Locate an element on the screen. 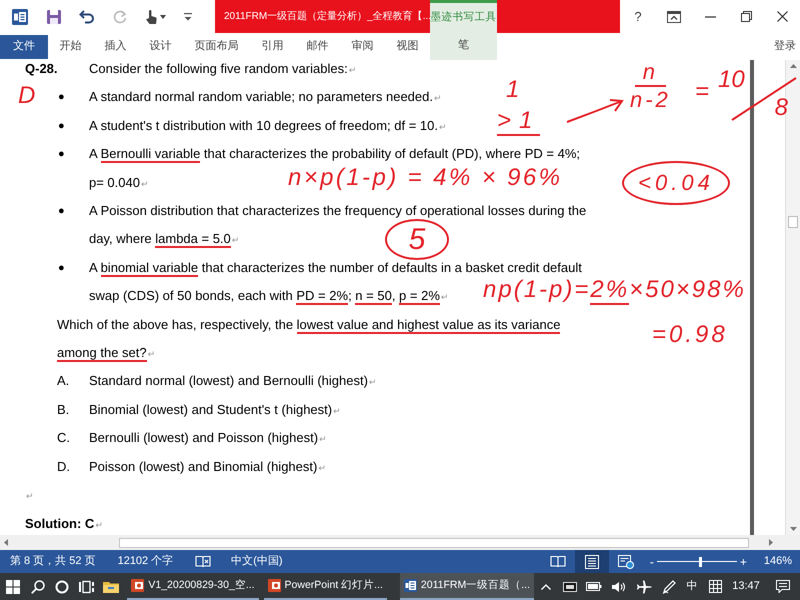 Image resolution: width=800 pixels, height=600 pixels. option-text: Bernoulli (lowest) and Poisson (highest)↵ is located at coordinates (208, 438).